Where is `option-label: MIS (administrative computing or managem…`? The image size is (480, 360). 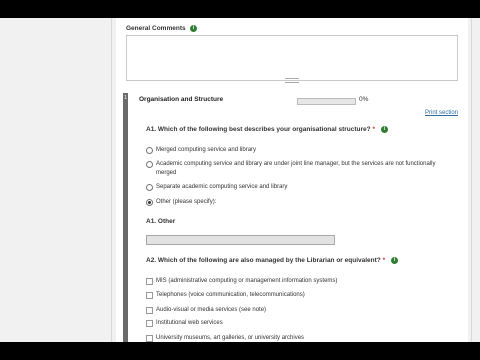
option-label: MIS (administrative computing or managem… is located at coordinates (247, 281).